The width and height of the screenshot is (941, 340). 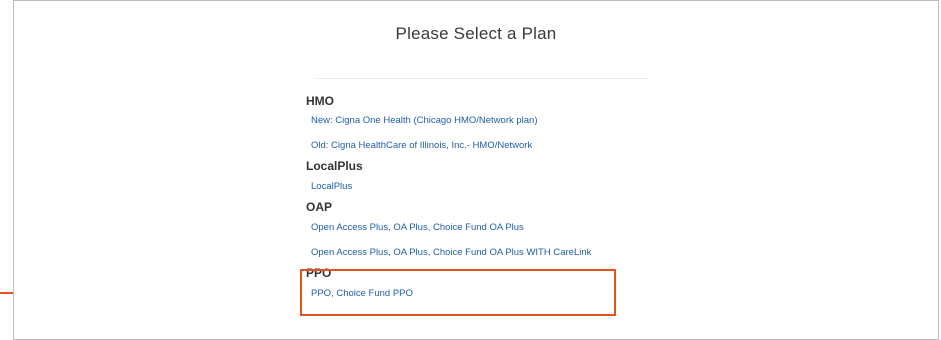 I want to click on plan-link-localplus: LocalPlus, so click(x=473, y=187).